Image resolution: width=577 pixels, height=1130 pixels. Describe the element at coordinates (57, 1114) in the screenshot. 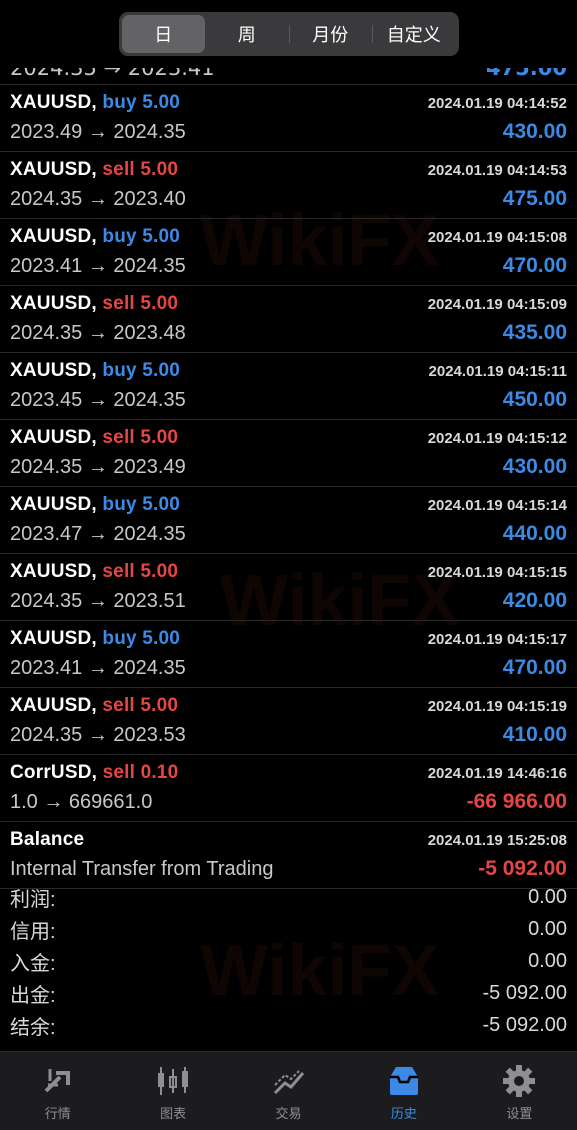

I see `tab-label: 行情` at that location.